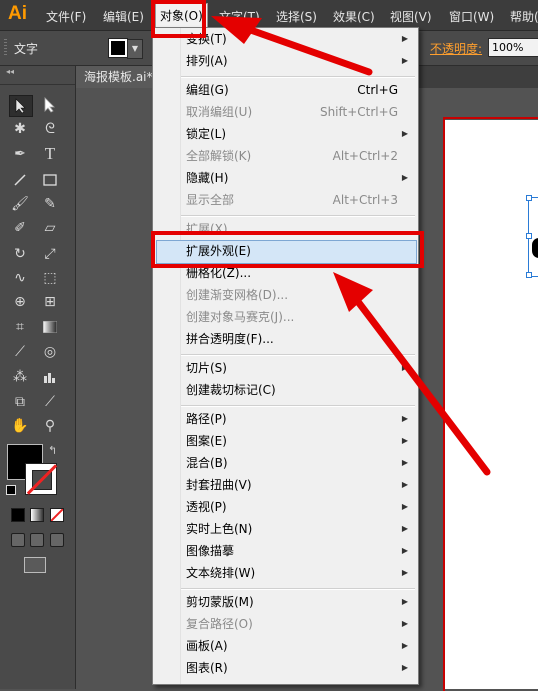 This screenshot has width=538, height=691. What do you see at coordinates (37, 80) in the screenshot?
I see `tools-panel-header` at bounding box center [37, 80].